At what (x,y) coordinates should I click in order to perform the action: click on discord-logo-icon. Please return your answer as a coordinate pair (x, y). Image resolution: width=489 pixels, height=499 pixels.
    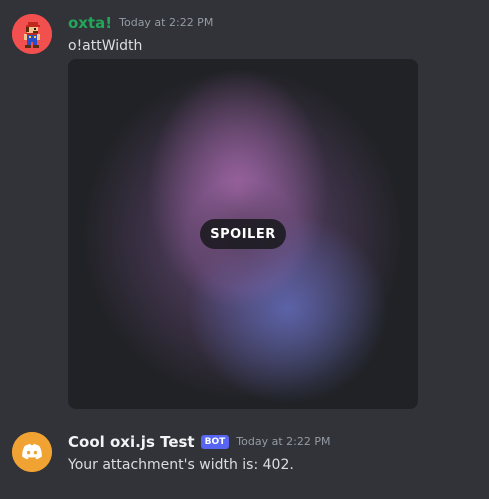
    Looking at the image, I should click on (32, 452).